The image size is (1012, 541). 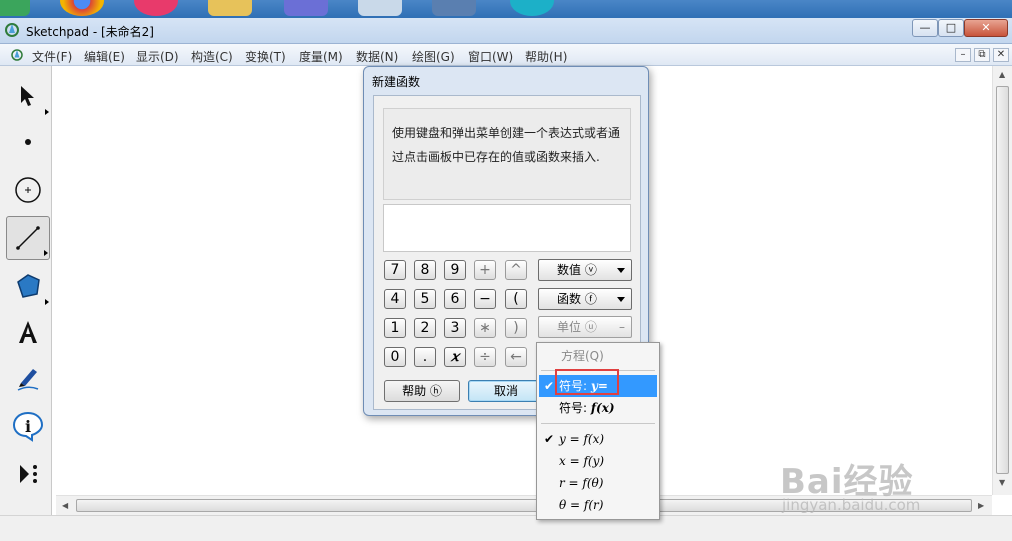 What do you see at coordinates (396, 82) in the screenshot?
I see `dialog-title: 新建函数` at bounding box center [396, 82].